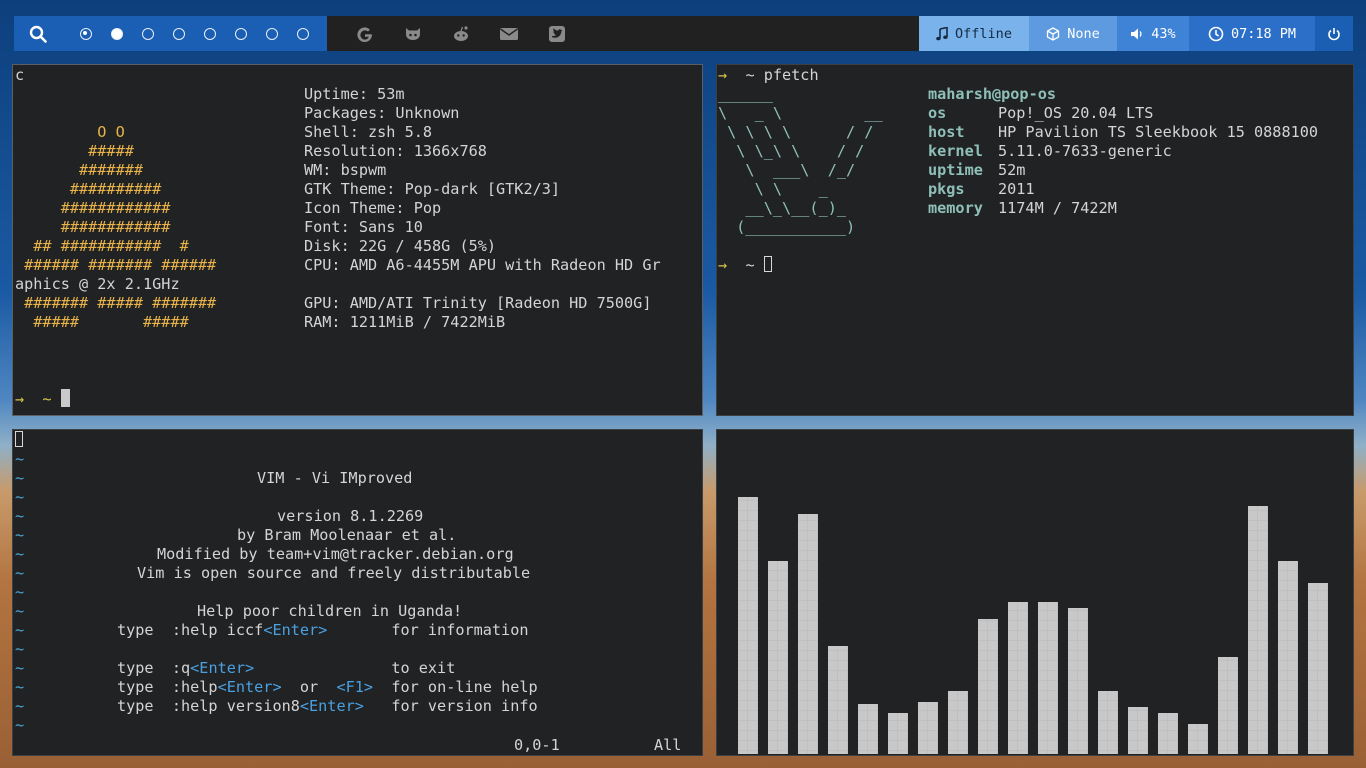 The width and height of the screenshot is (1366, 768). I want to click on vim-intro-text: type :help iccf, so click(190, 630).